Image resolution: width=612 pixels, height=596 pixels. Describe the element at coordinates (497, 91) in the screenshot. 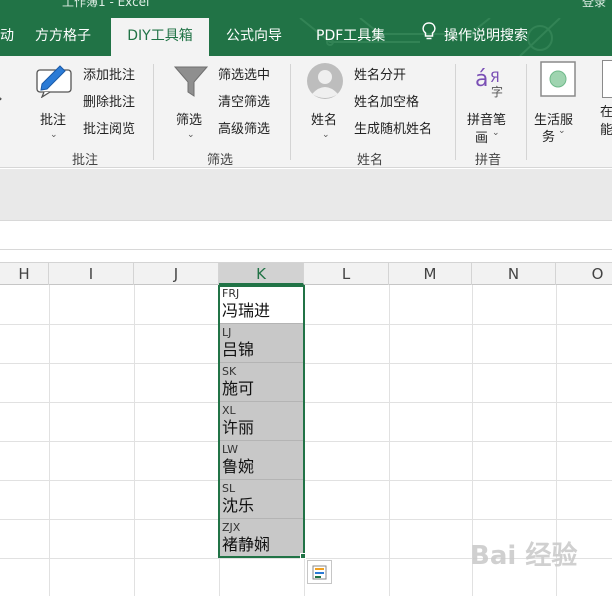

I see `svg-text: 字` at that location.